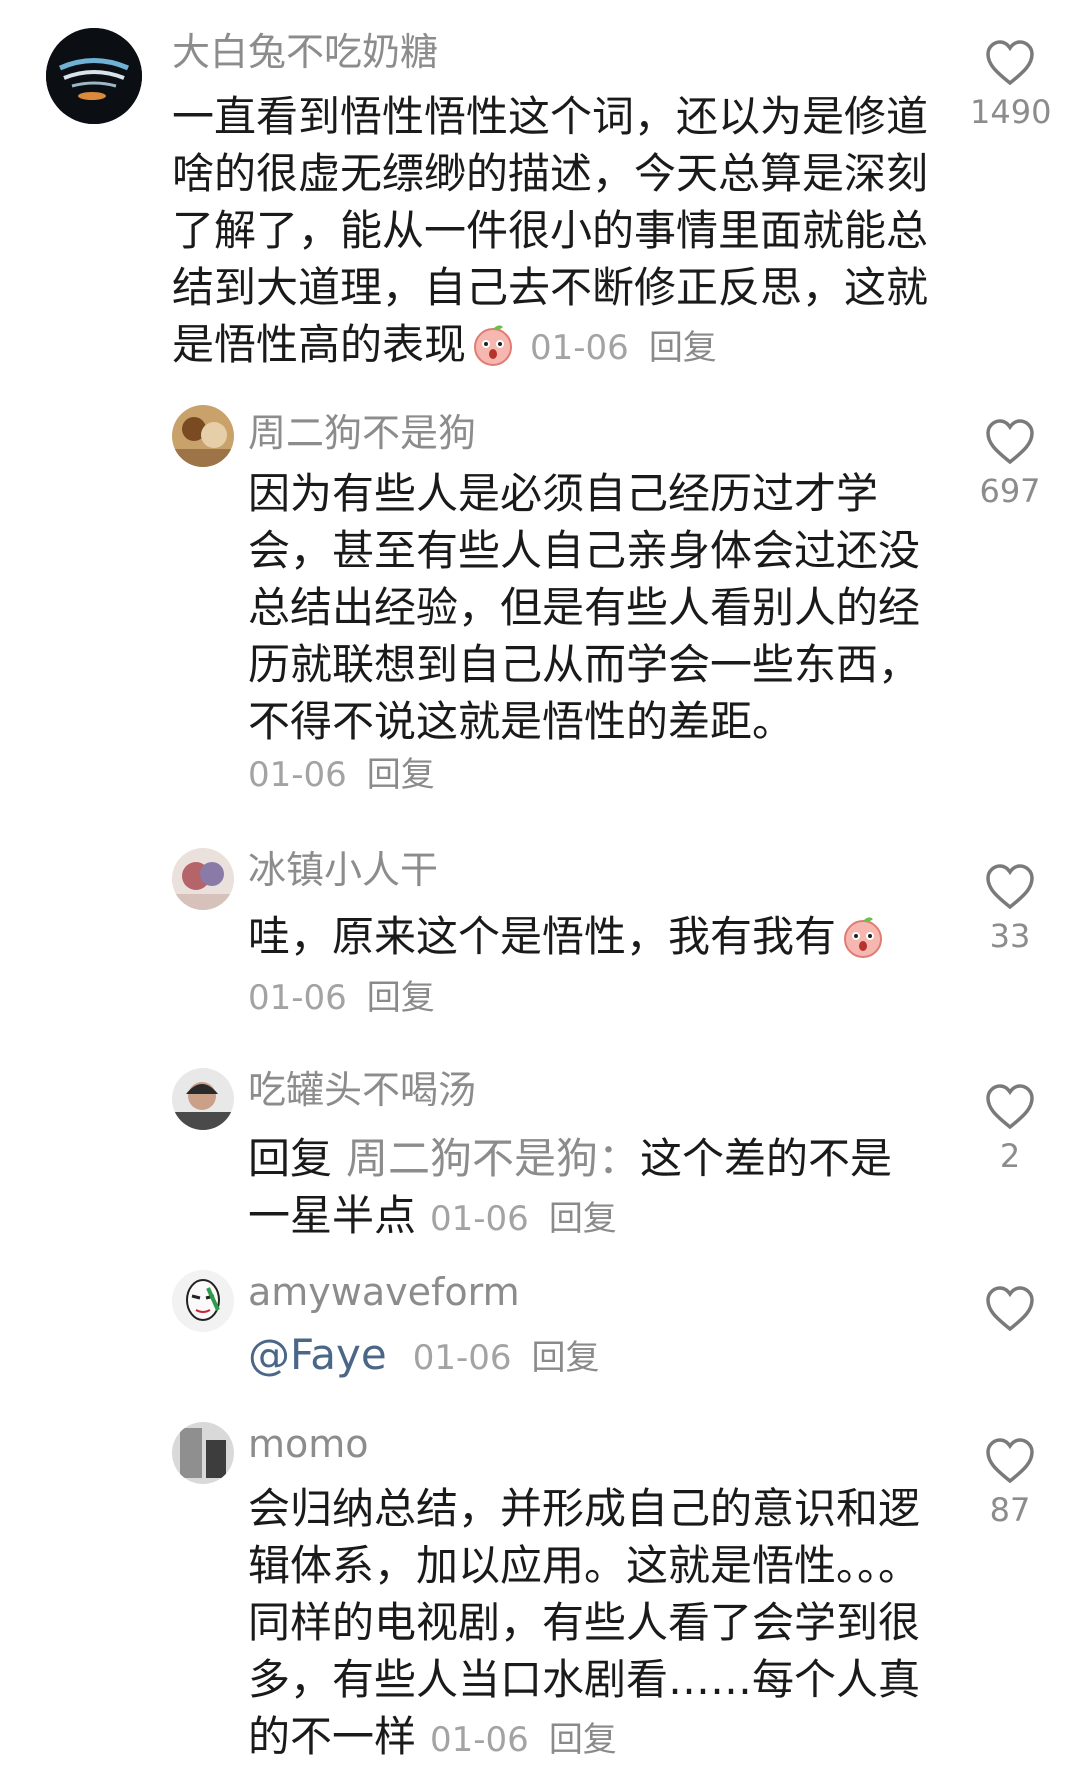 The image size is (1080, 1784). I want to click on like-count: 87, so click(1010, 1510).